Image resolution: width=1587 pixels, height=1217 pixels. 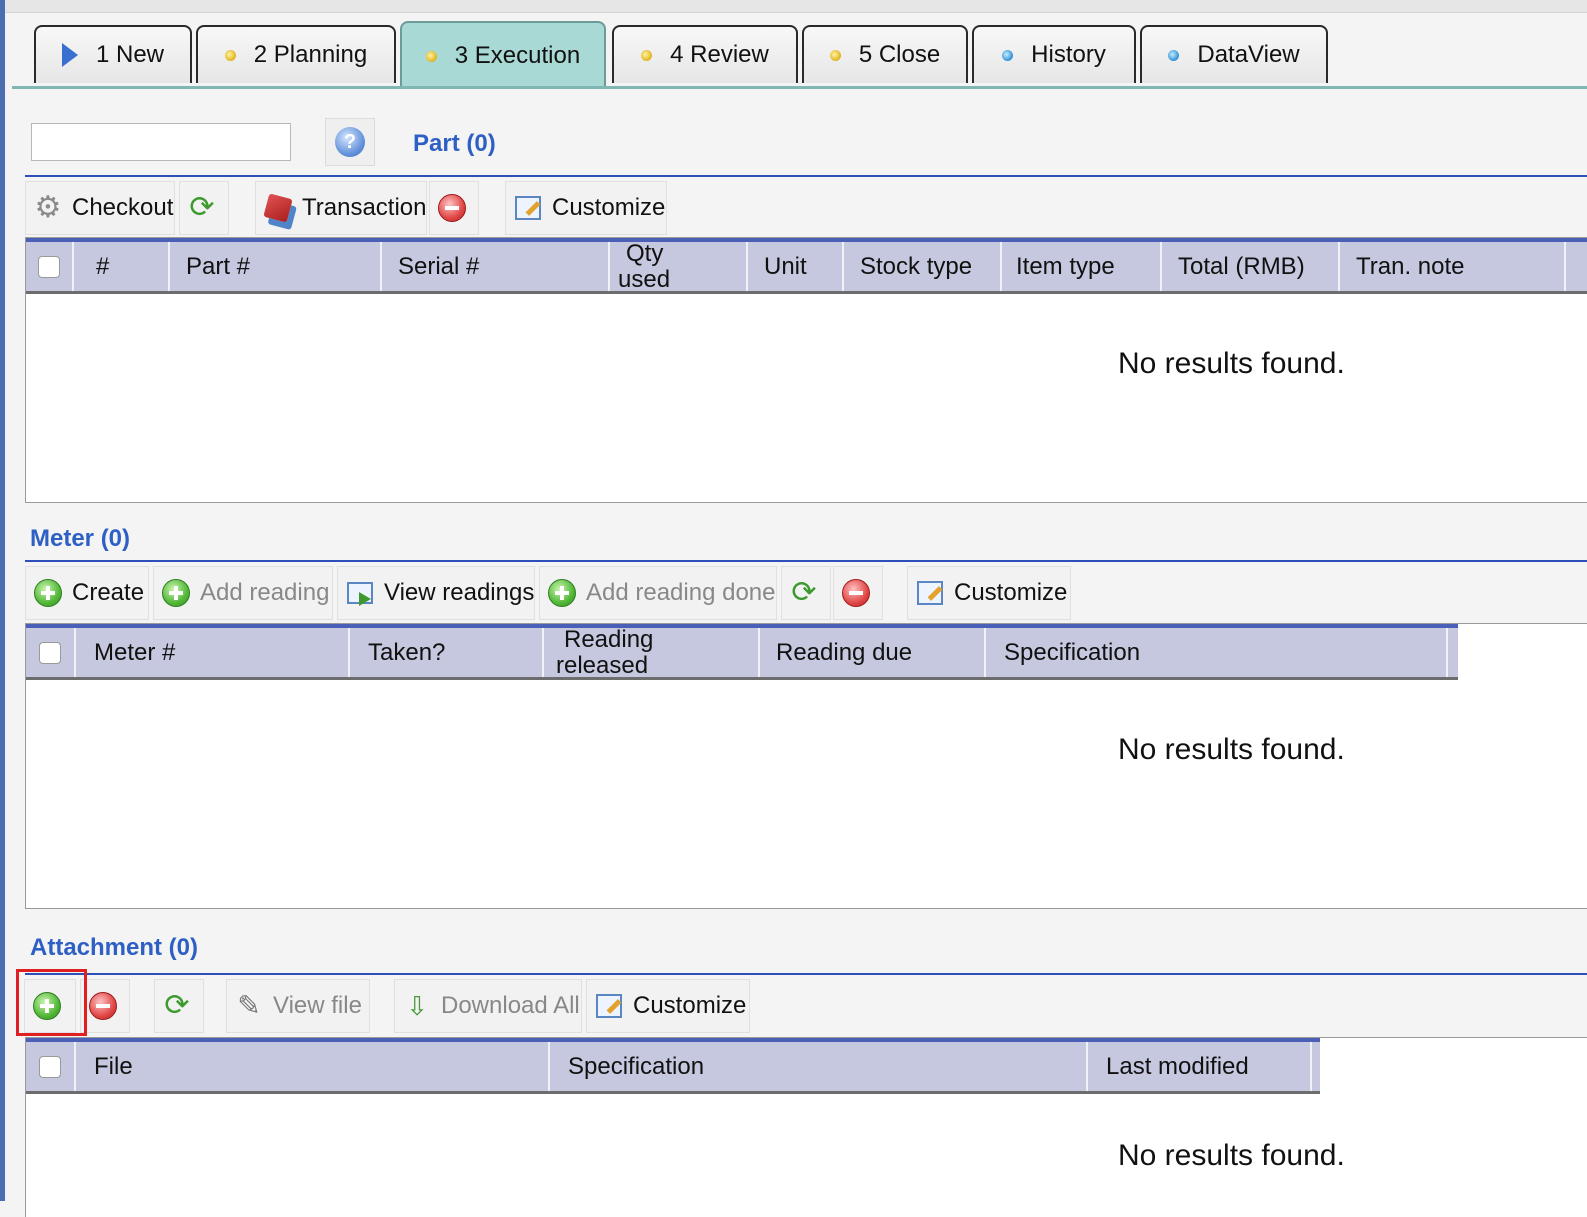 I want to click on reading-released-line2: released, so click(x=602, y=665).